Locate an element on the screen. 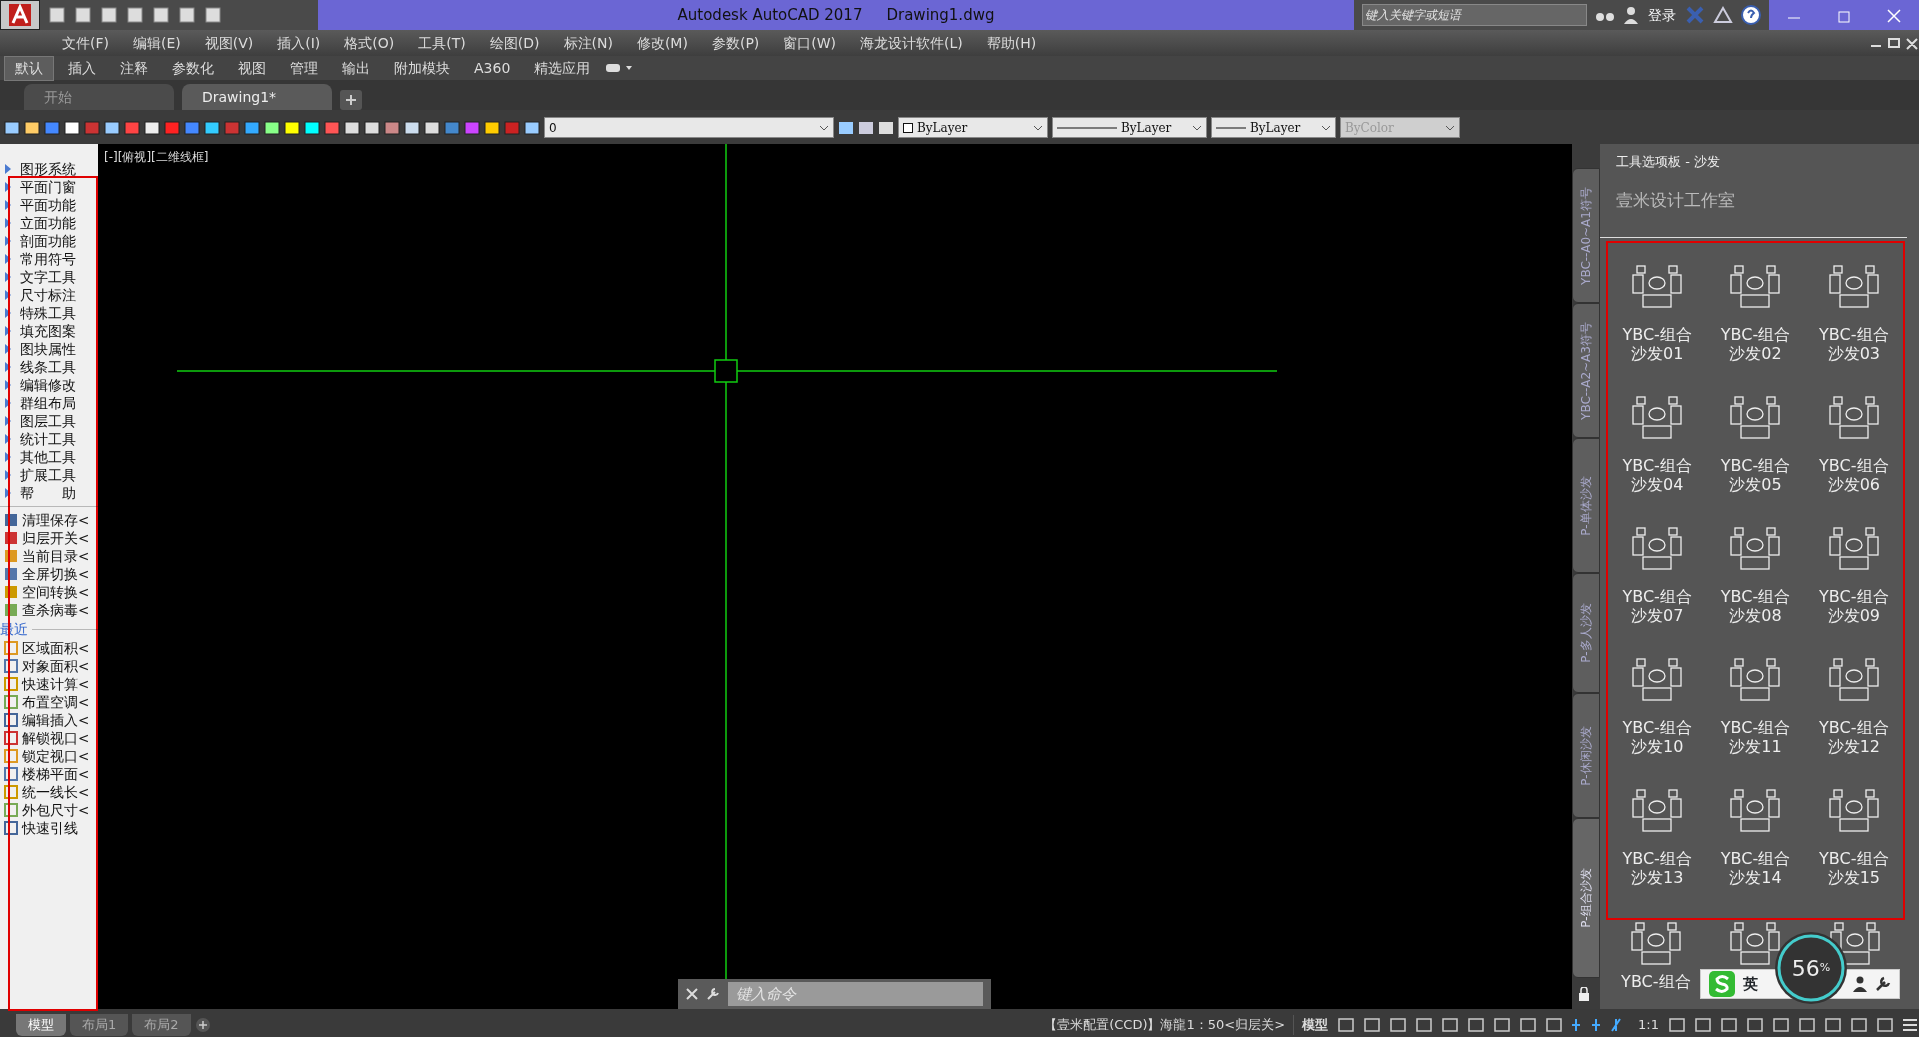  panel-menu-item: 文字工具 is located at coordinates (48, 277).